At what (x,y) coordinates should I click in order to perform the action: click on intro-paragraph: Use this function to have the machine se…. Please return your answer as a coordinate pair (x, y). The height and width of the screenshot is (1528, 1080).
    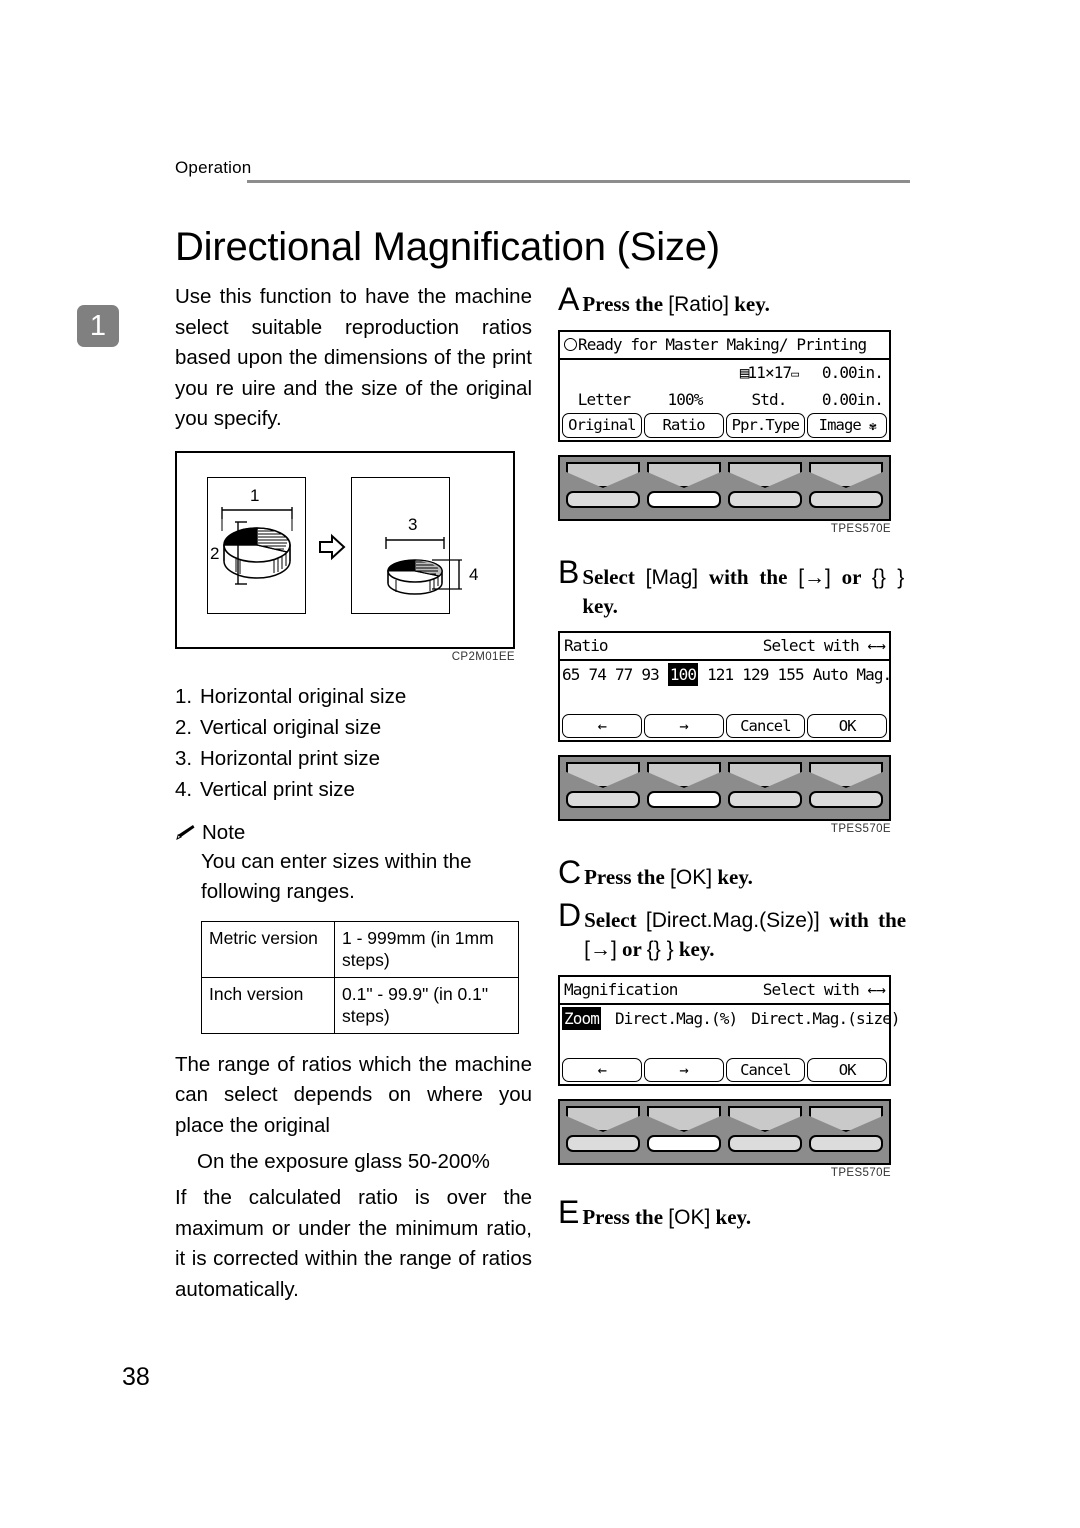
    Looking at the image, I should click on (353, 357).